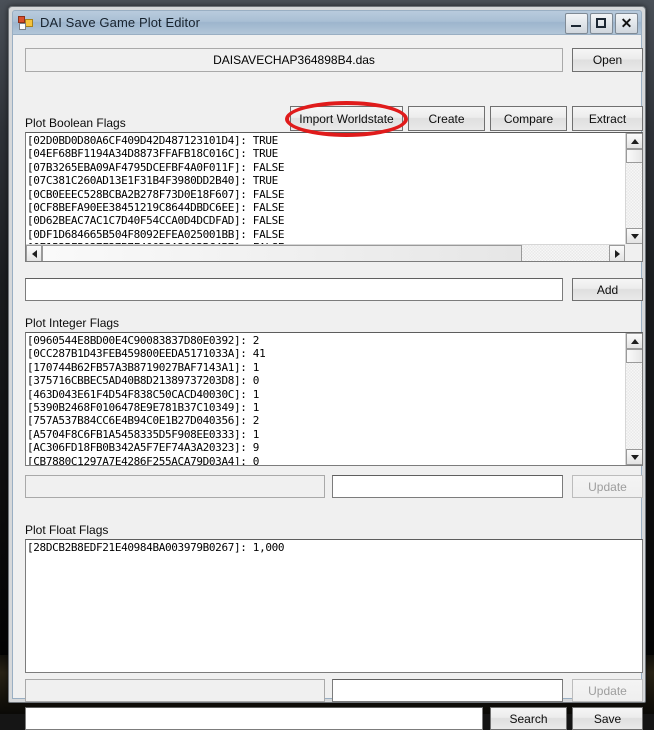 This screenshot has width=654, height=730. What do you see at coordinates (607, 60) in the screenshot?
I see `open-button: Open` at bounding box center [607, 60].